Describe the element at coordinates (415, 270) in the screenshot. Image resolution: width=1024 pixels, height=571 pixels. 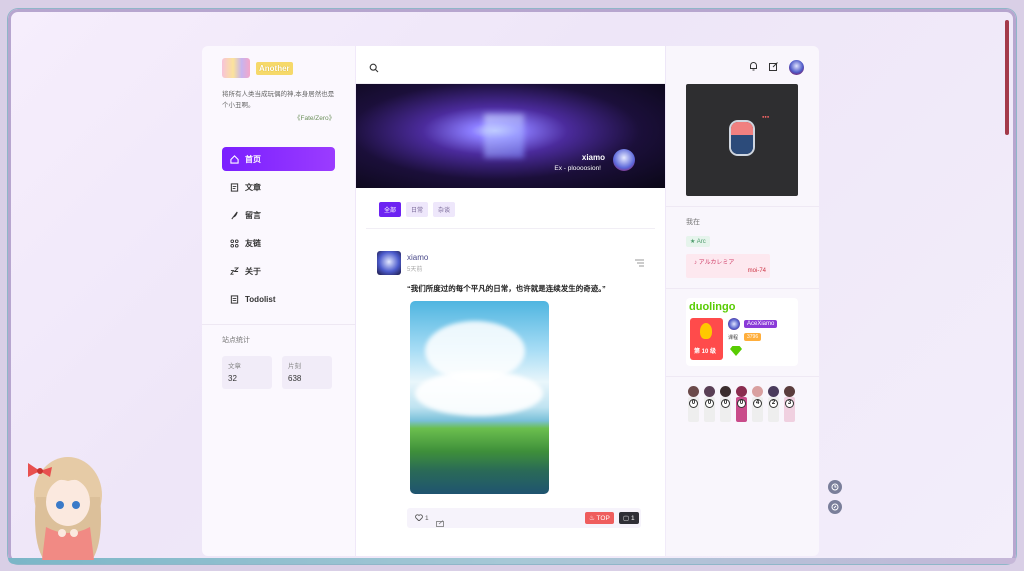
I see `post-time: 5天前` at that location.